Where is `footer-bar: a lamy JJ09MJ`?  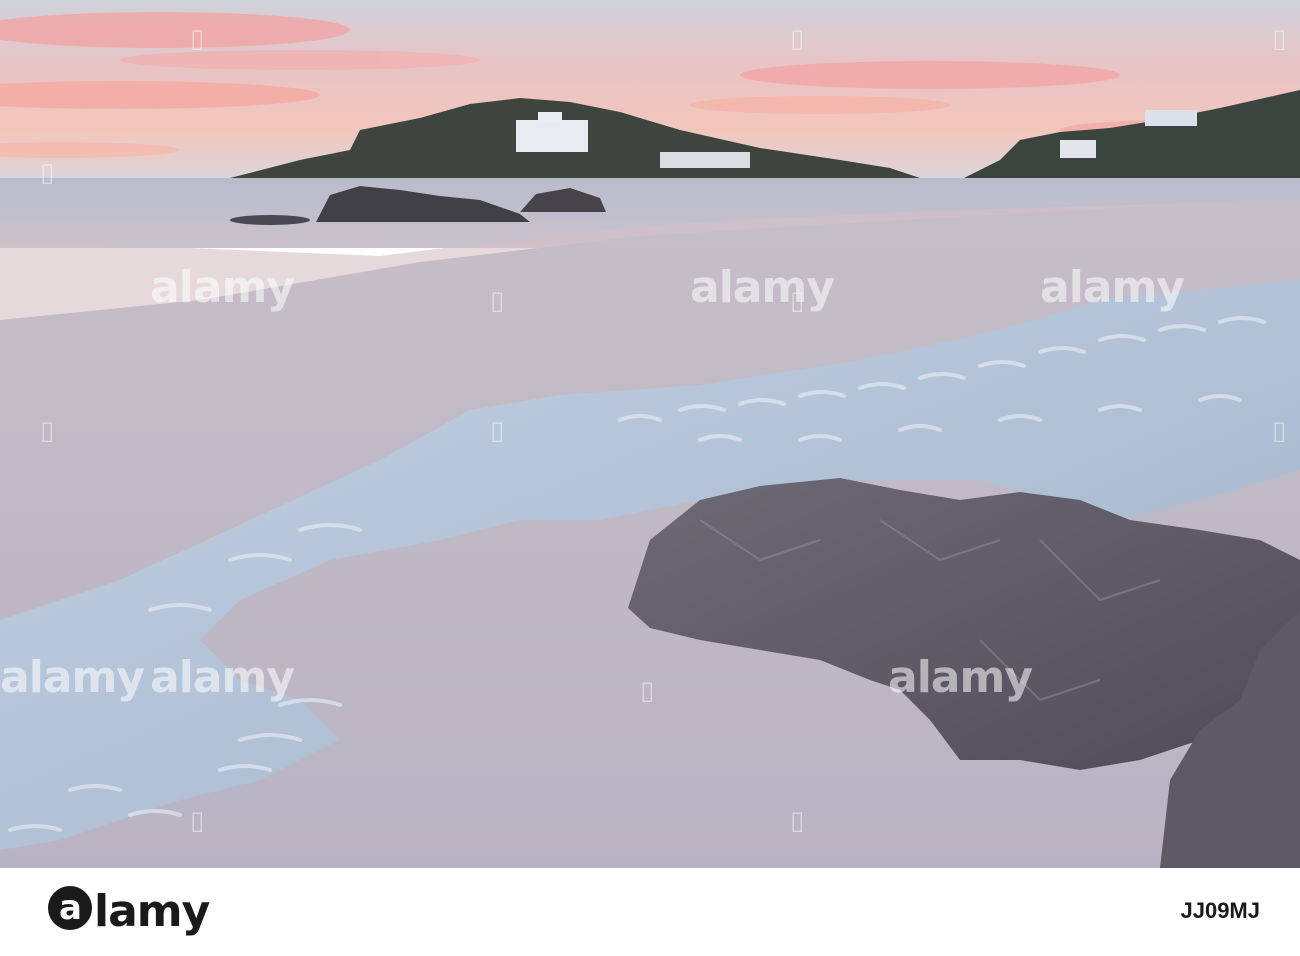
footer-bar: a lamy JJ09MJ is located at coordinates (650, 912).